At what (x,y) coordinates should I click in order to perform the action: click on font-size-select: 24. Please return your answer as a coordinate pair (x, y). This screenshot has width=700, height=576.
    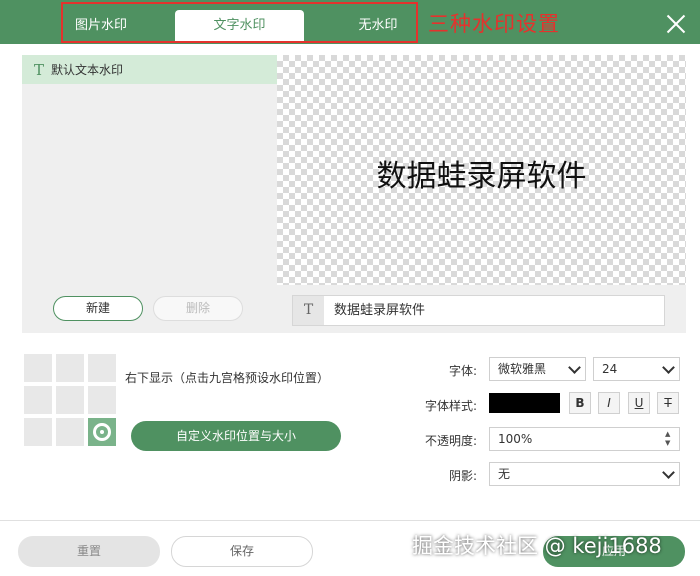
    Looking at the image, I should click on (636, 369).